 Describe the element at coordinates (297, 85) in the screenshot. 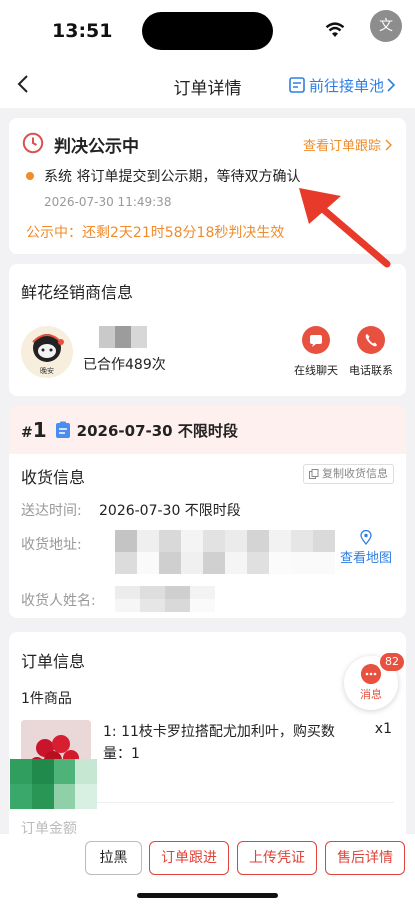

I see `pool-icon` at that location.